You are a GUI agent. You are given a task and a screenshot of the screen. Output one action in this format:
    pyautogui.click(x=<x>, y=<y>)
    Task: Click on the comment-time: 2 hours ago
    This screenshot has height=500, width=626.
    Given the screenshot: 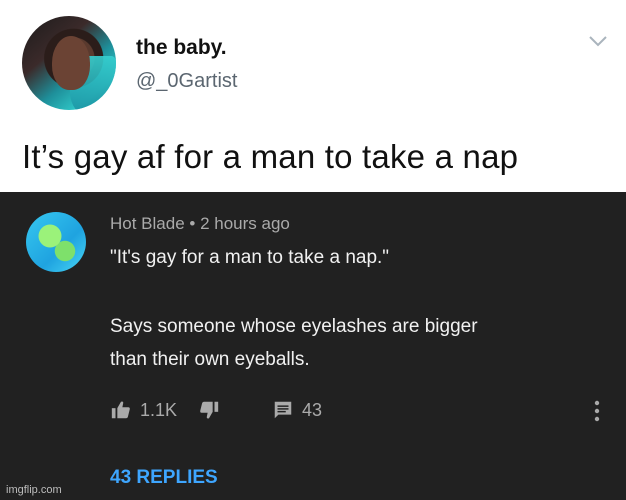 What is the action you would take?
    pyautogui.click(x=245, y=223)
    